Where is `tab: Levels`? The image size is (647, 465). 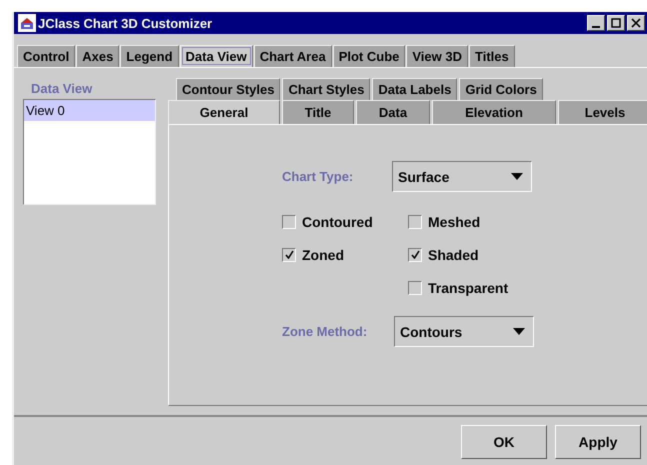 tab: Levels is located at coordinates (602, 112).